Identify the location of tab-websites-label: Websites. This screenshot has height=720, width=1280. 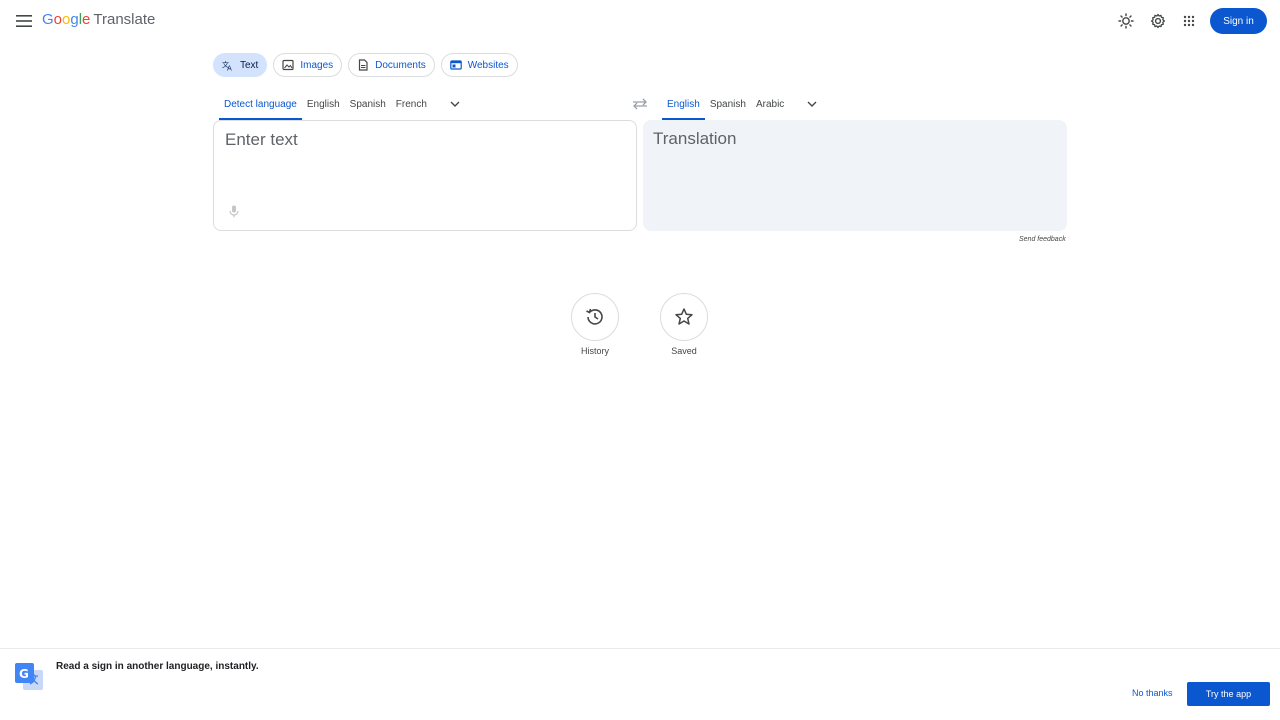
(488, 65).